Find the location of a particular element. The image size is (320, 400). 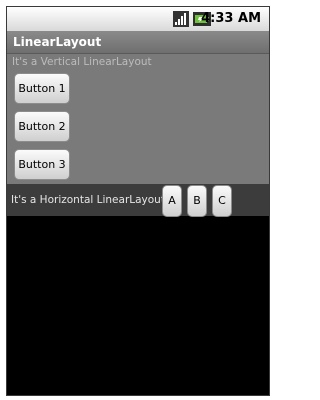

horizontal-layout-label: It's a Horizontal LinearLayout is located at coordinates (88, 200).